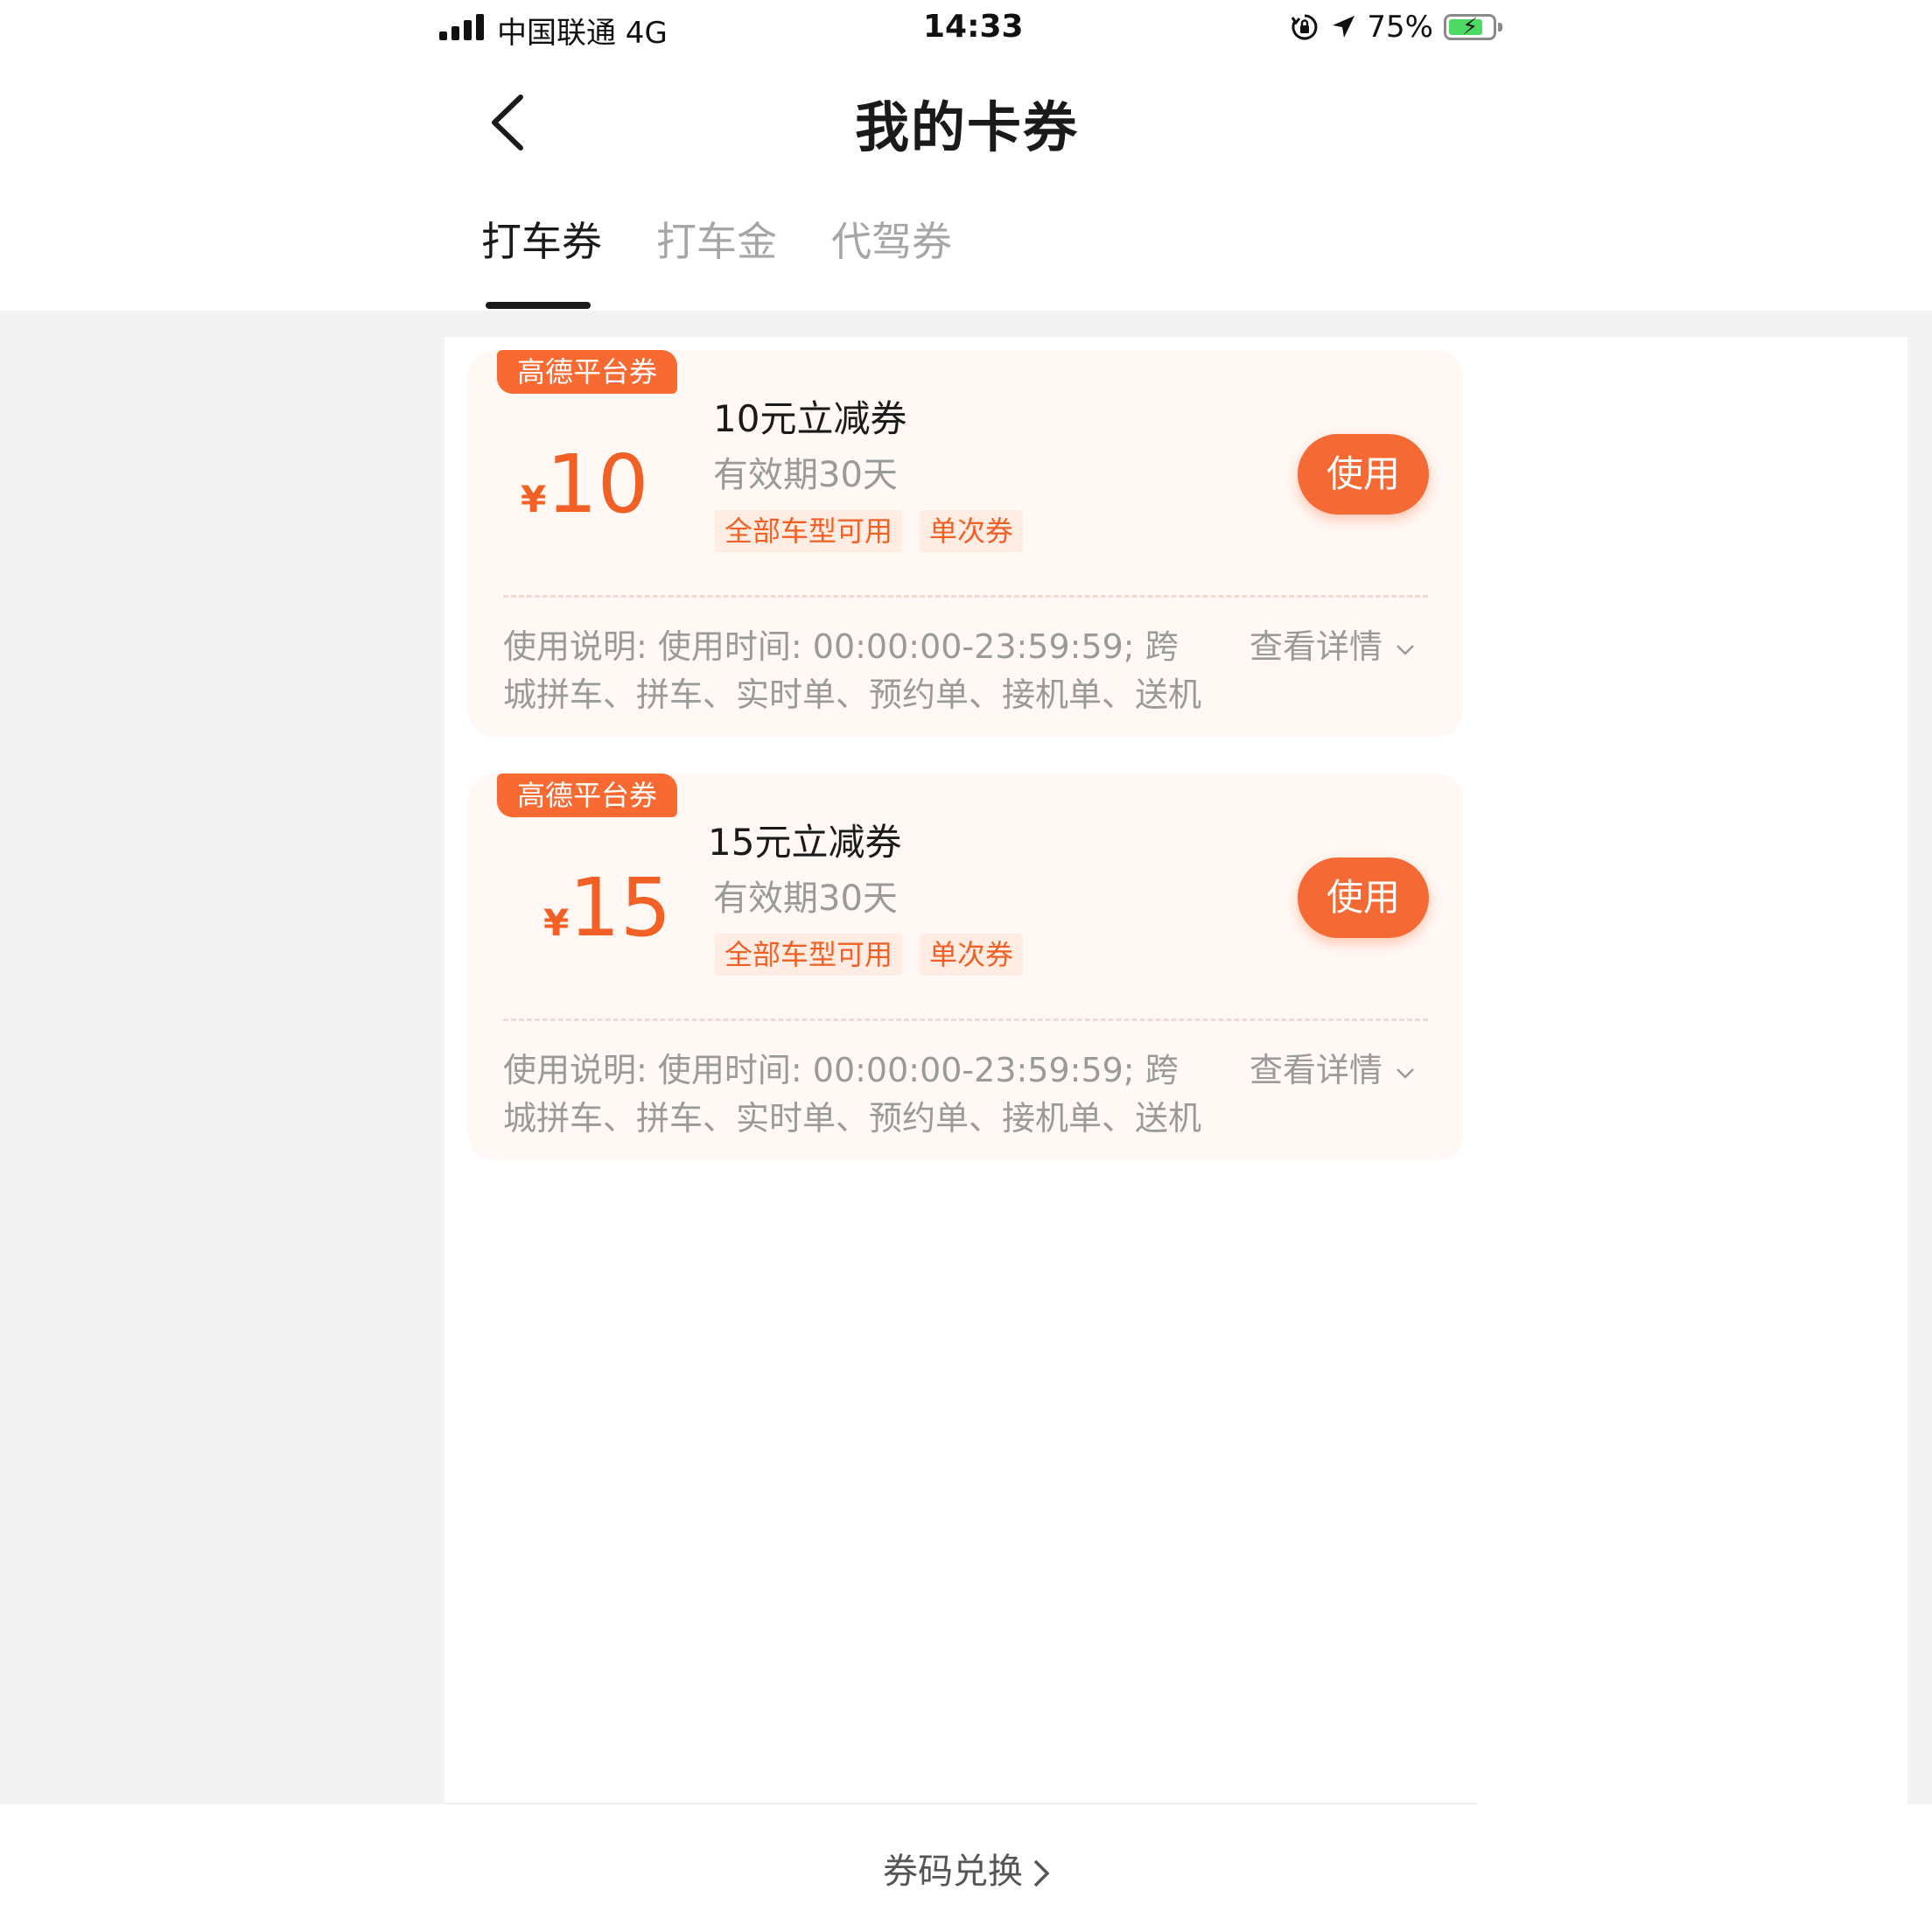 The width and height of the screenshot is (1932, 1932). What do you see at coordinates (716, 239) in the screenshot?
I see `tab-ride-credit: 打车金` at bounding box center [716, 239].